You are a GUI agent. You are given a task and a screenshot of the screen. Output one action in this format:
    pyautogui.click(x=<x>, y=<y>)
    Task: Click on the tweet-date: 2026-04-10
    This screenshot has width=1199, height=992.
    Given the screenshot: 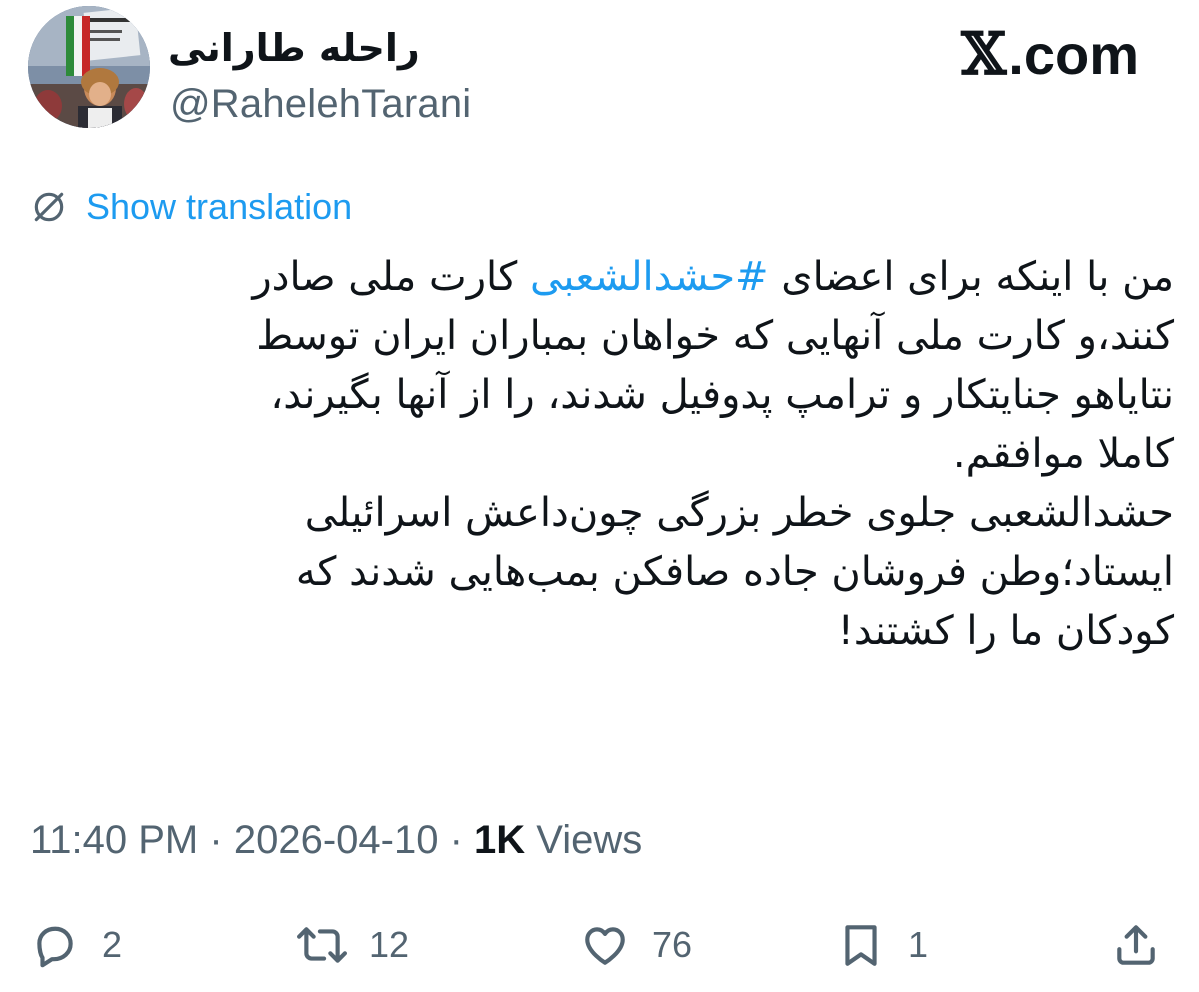 What is the action you would take?
    pyautogui.click(x=336, y=840)
    